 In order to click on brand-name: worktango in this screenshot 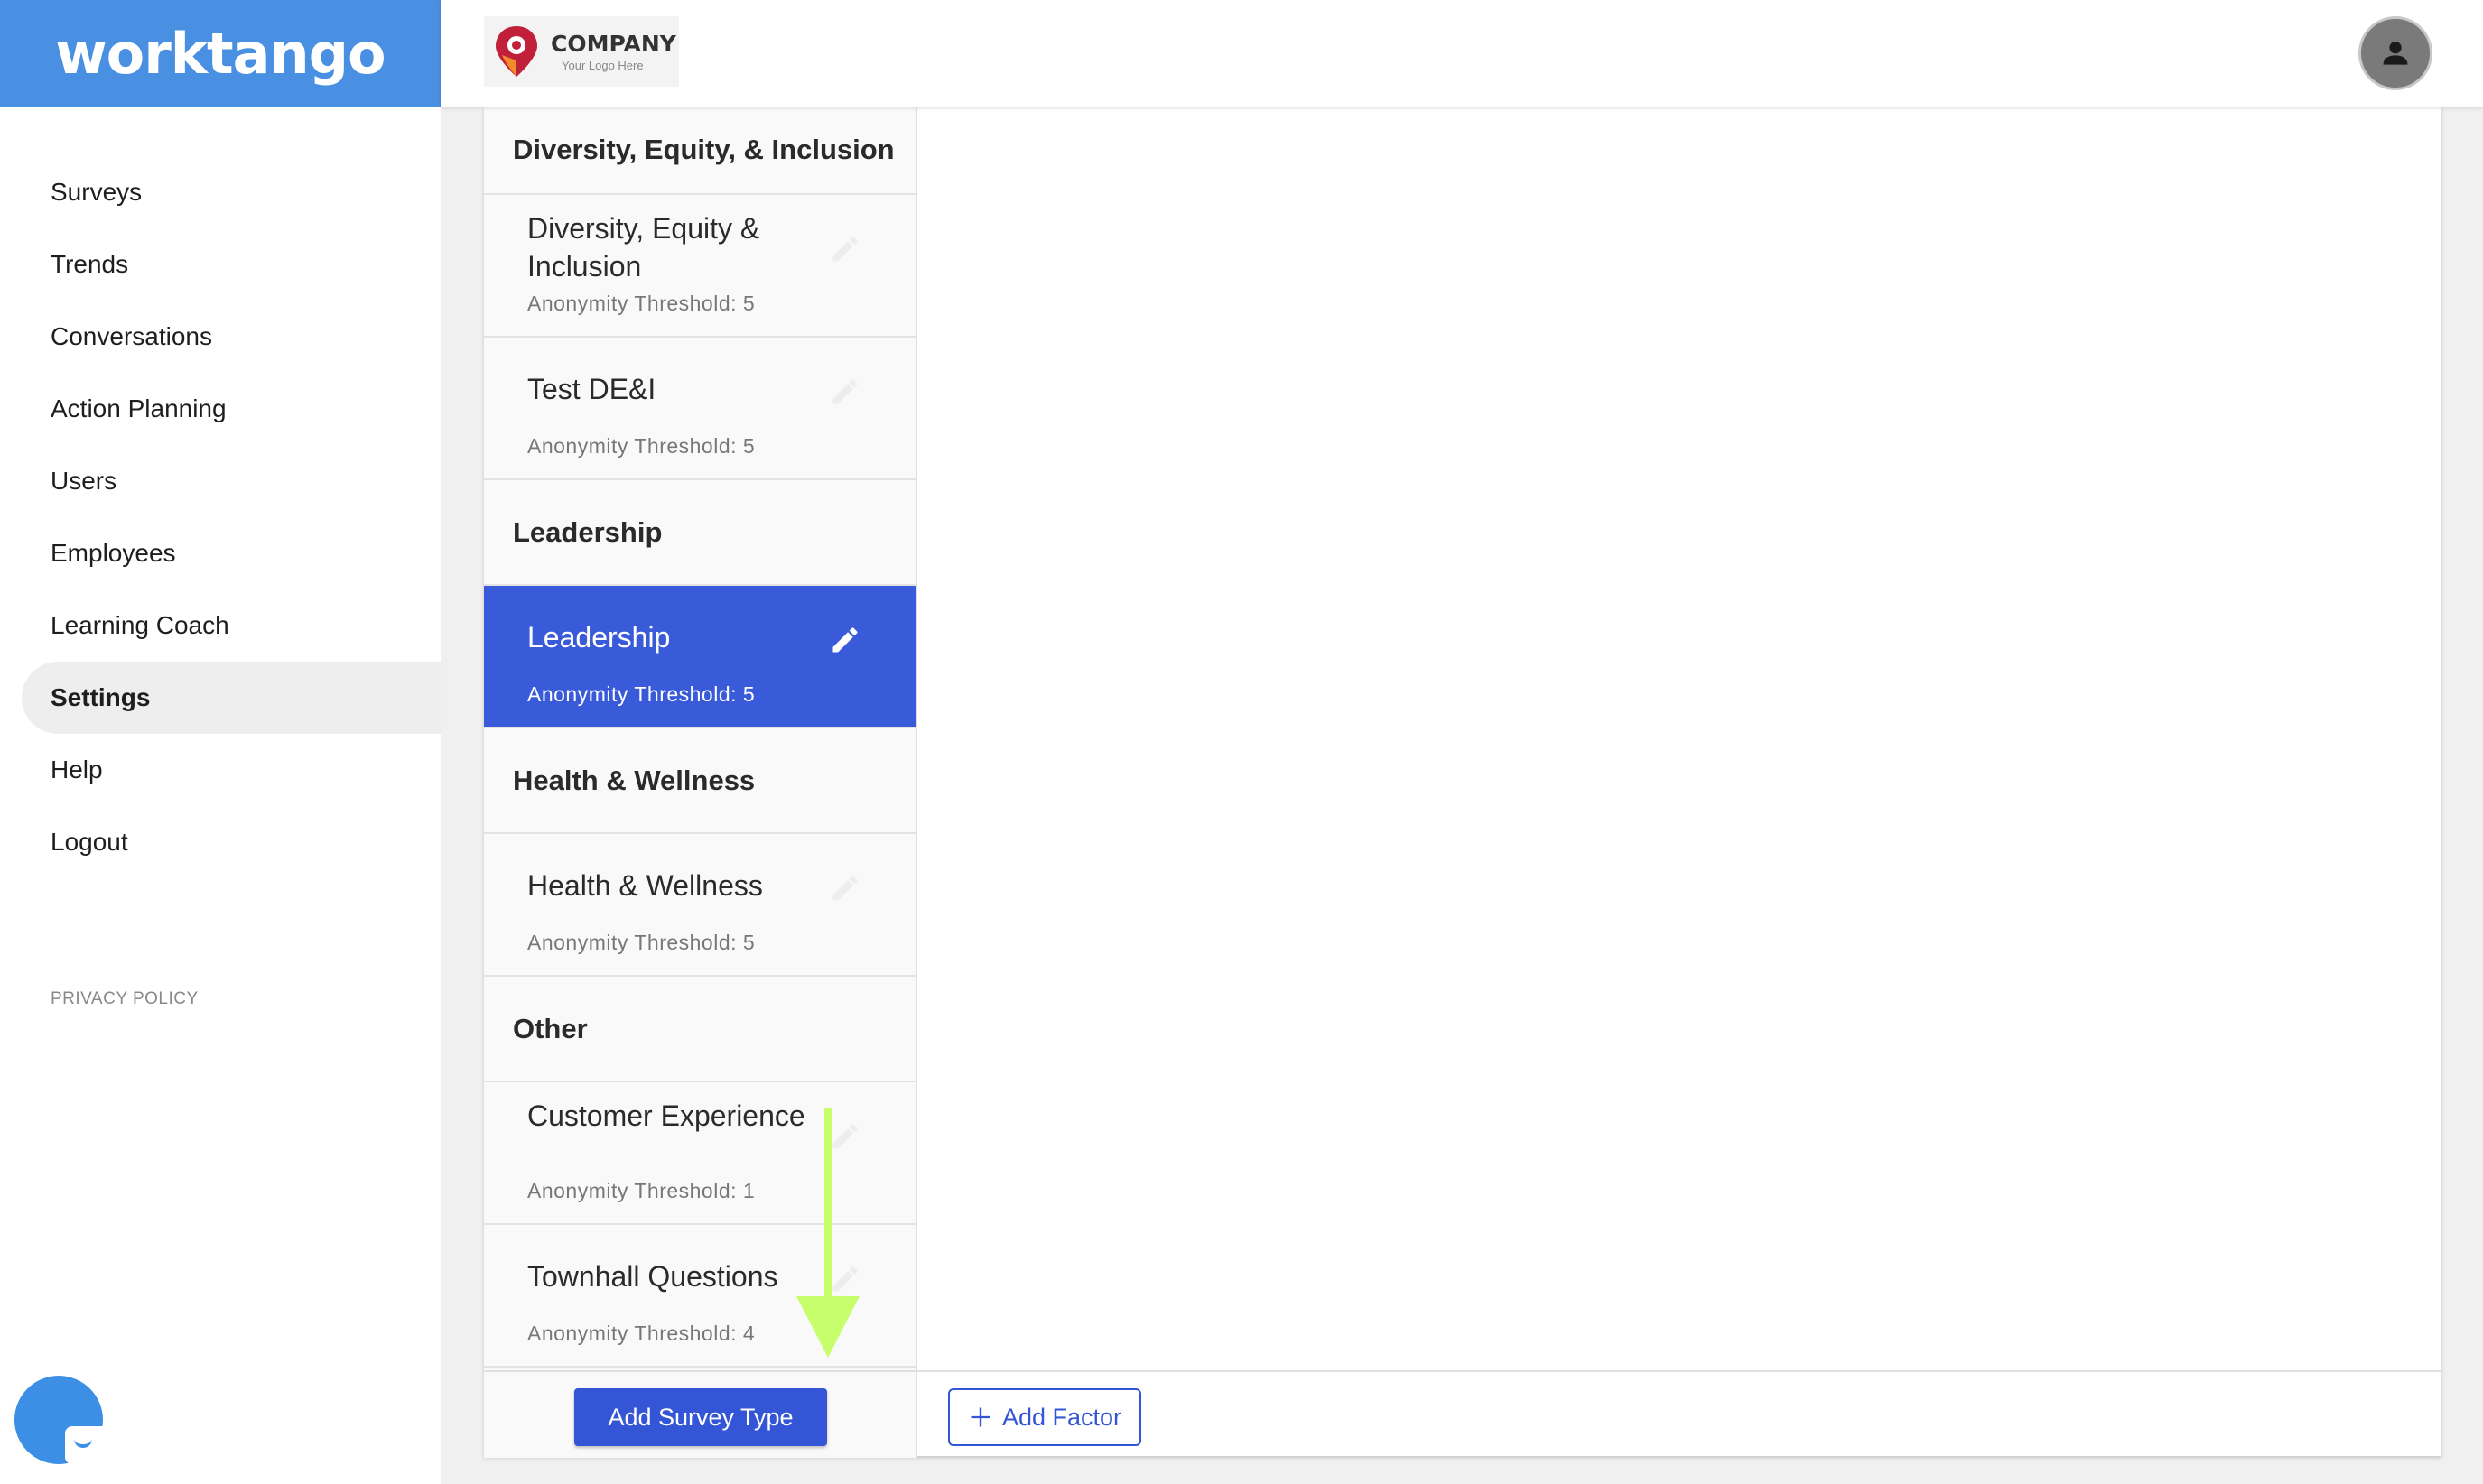, I will do `click(220, 54)`.